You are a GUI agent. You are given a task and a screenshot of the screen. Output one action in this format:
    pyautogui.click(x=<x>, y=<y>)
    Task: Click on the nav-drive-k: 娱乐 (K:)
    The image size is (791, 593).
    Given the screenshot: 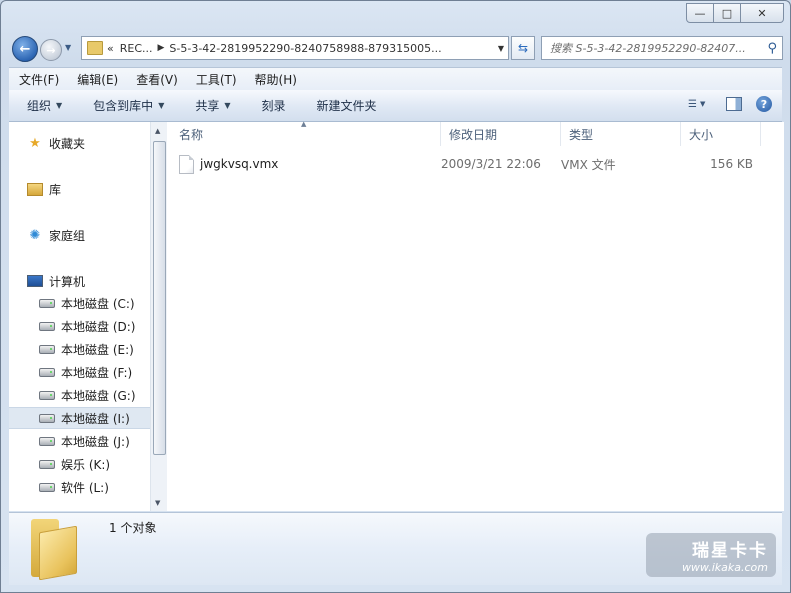 What is the action you would take?
    pyautogui.click(x=74, y=464)
    